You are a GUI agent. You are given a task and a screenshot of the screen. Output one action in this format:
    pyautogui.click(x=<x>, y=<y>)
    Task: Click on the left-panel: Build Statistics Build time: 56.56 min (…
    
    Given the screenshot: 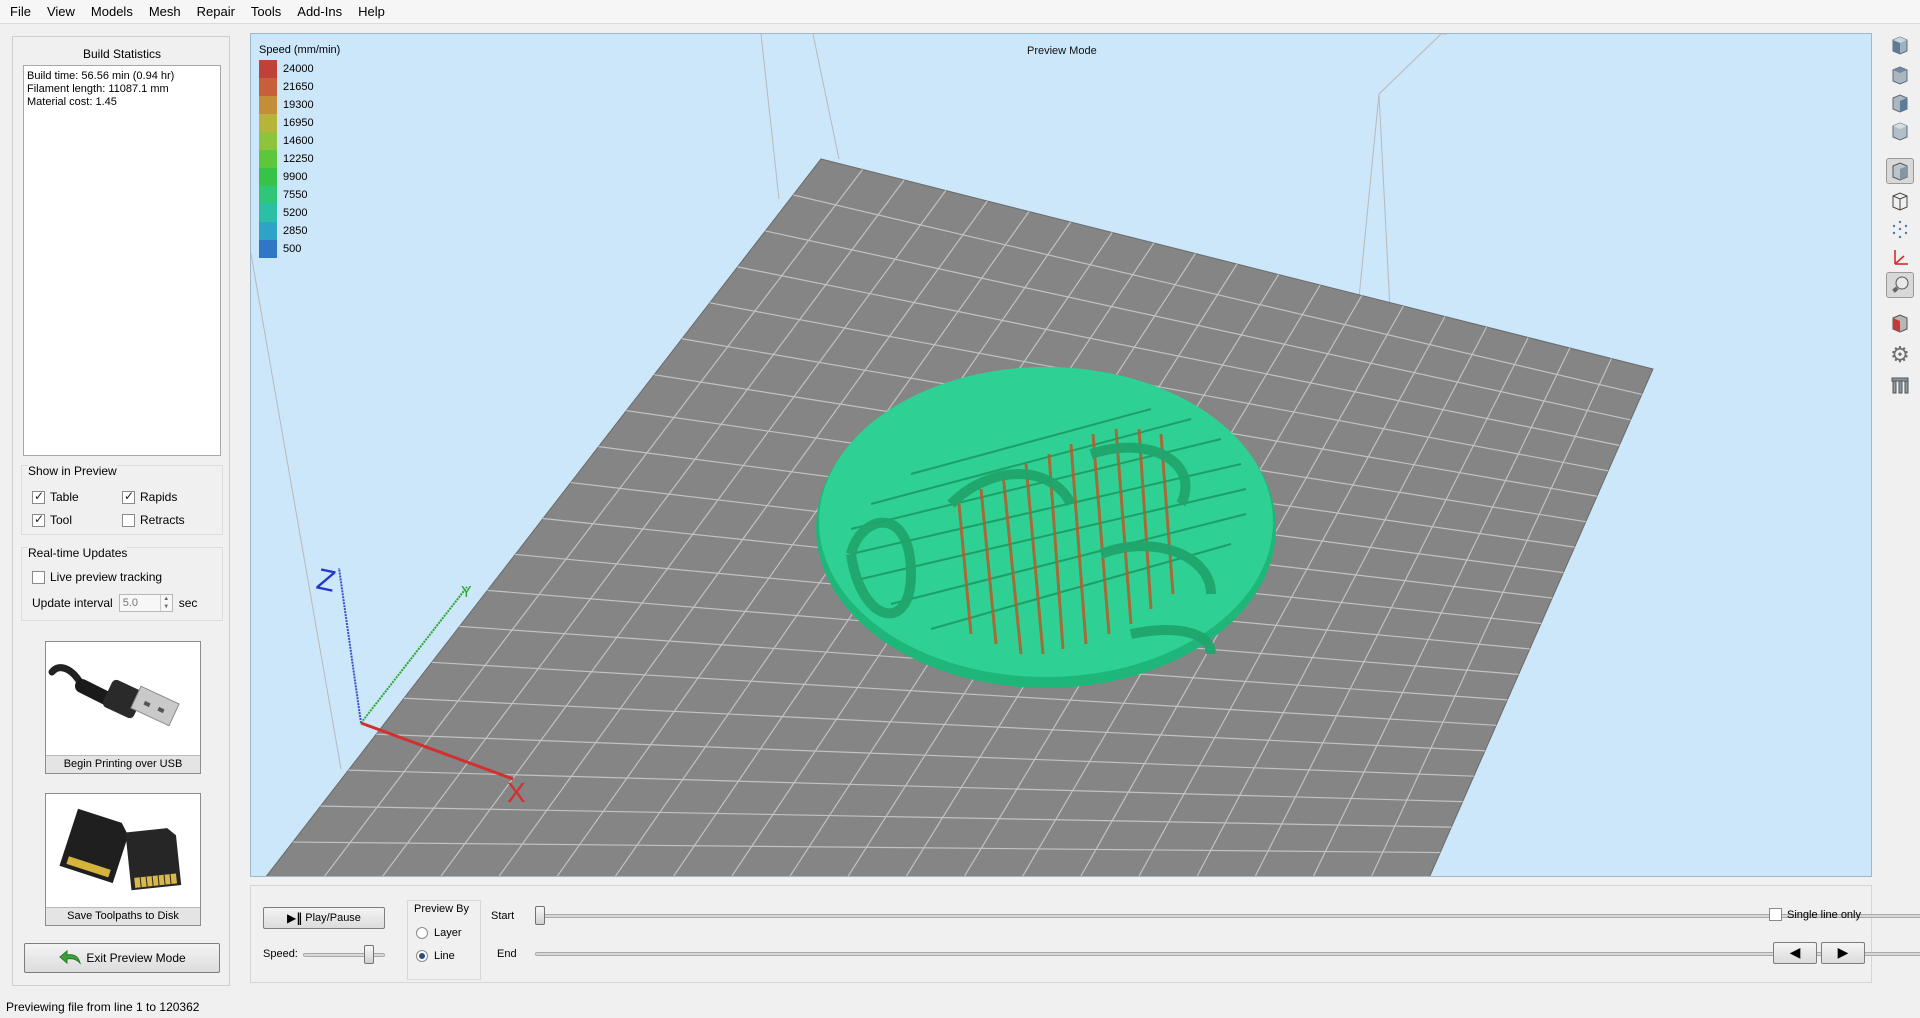 What is the action you would take?
    pyautogui.click(x=121, y=511)
    